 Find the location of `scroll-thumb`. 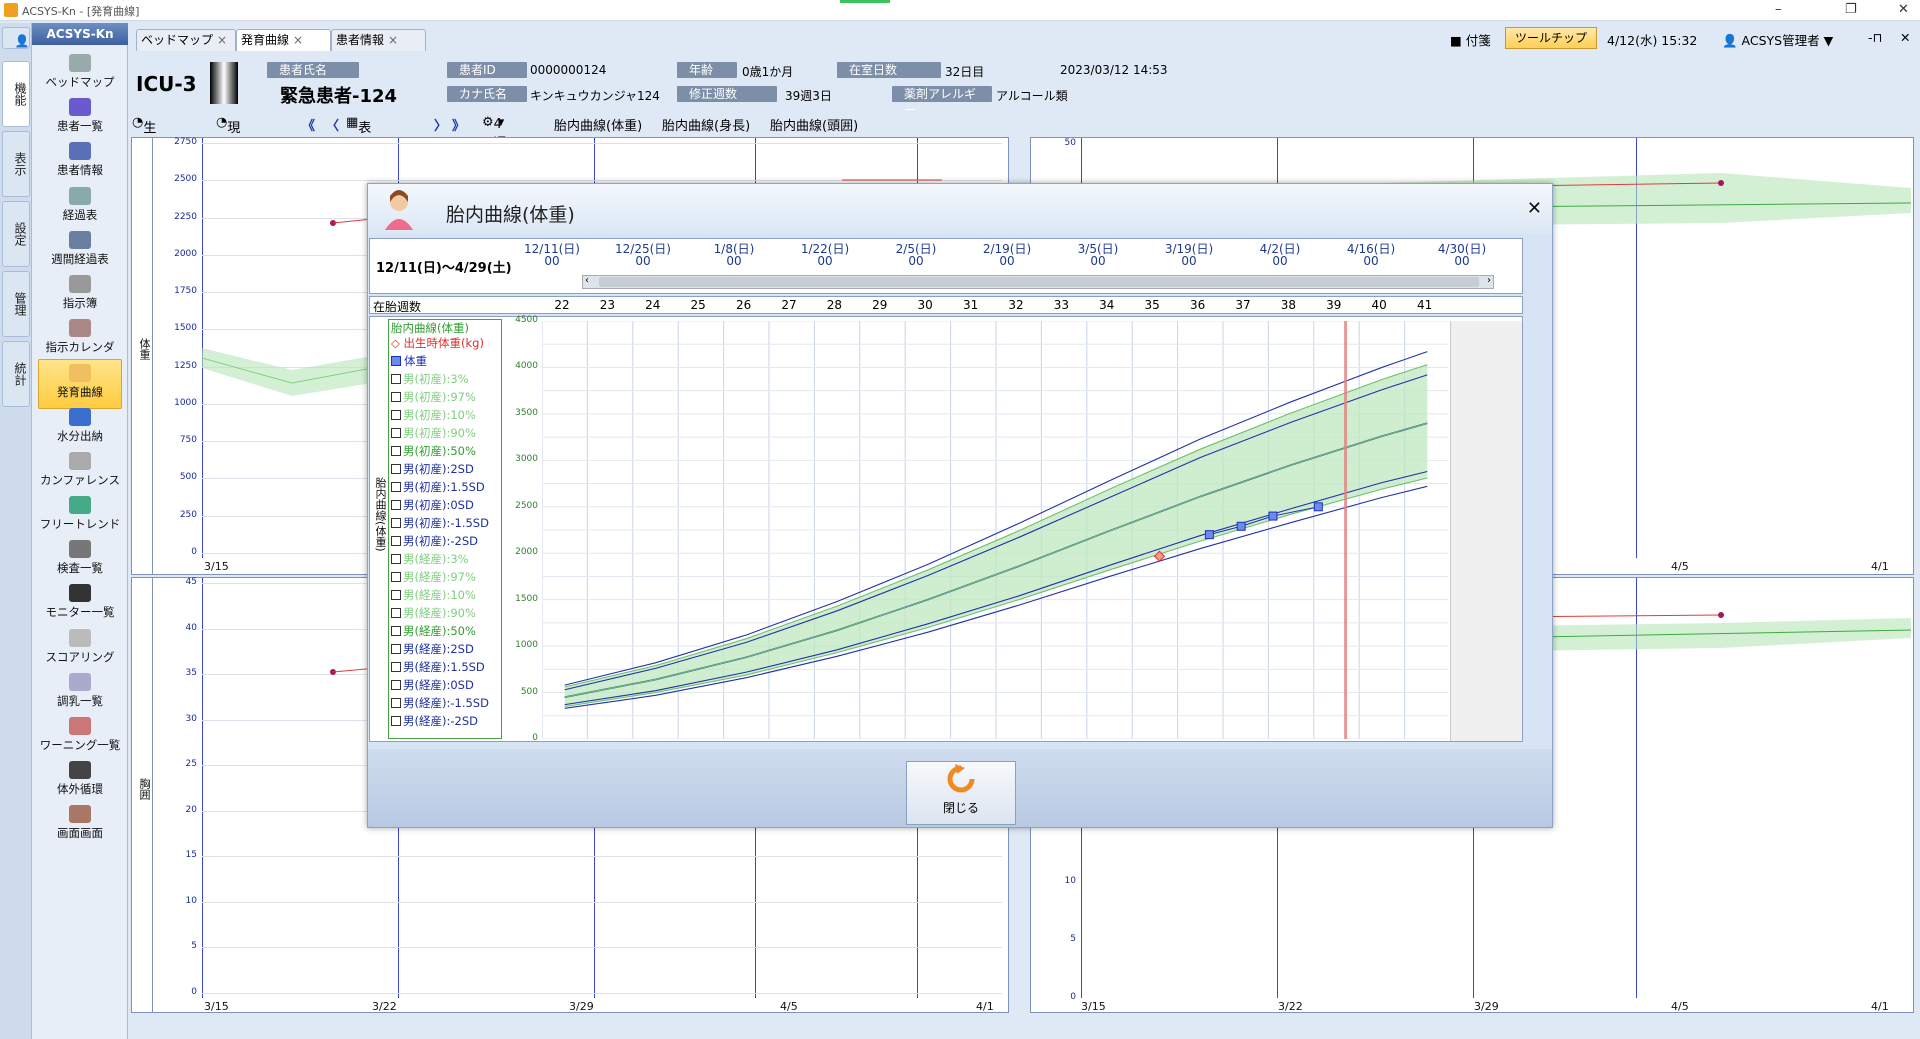

scroll-thumb is located at coordinates (1039, 282).